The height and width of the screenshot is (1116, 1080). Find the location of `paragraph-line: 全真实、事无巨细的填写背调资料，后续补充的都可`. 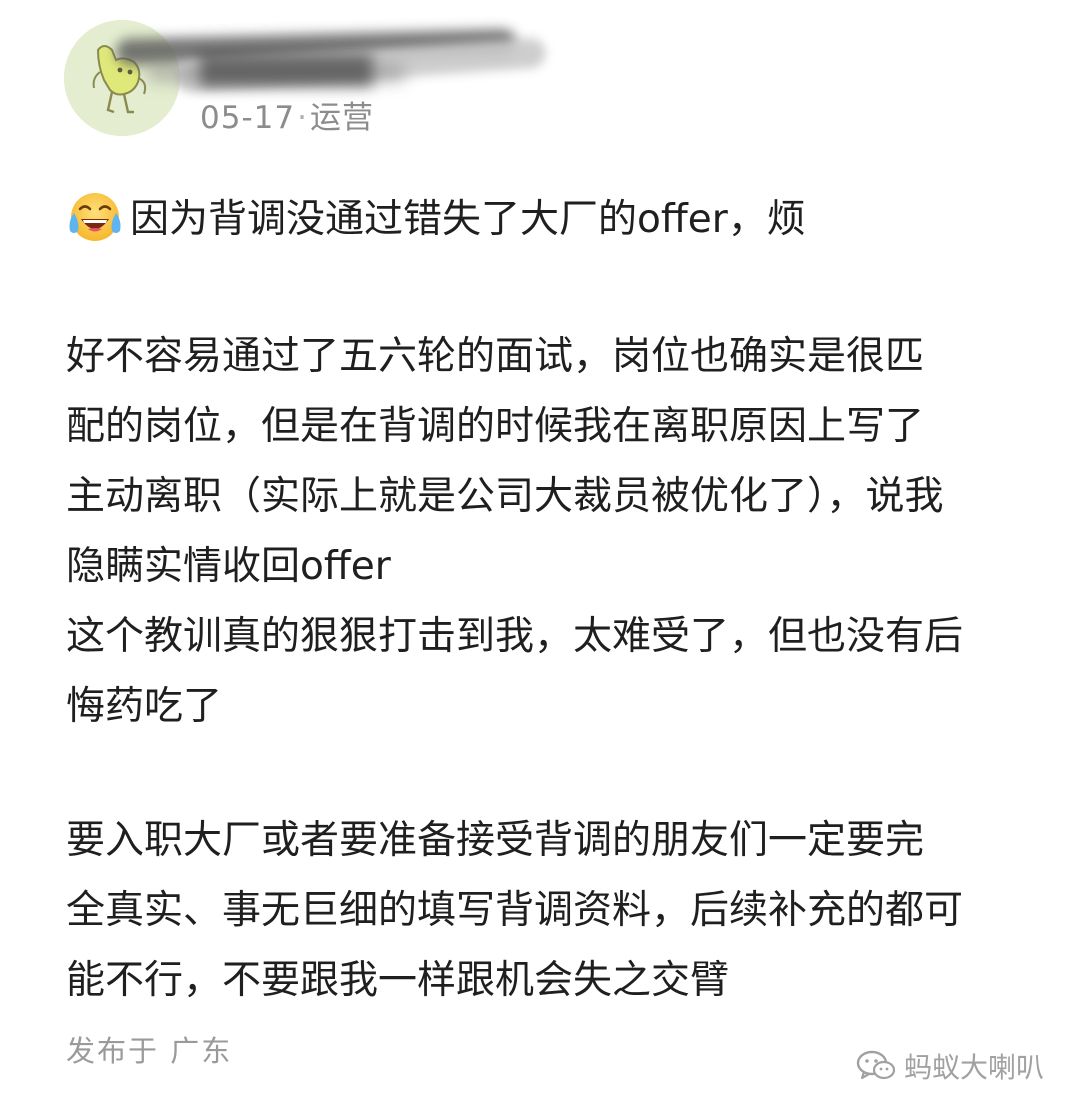

paragraph-line: 全真实、事无巨细的填写背调资料，后续补充的都可 is located at coordinates (515, 910).